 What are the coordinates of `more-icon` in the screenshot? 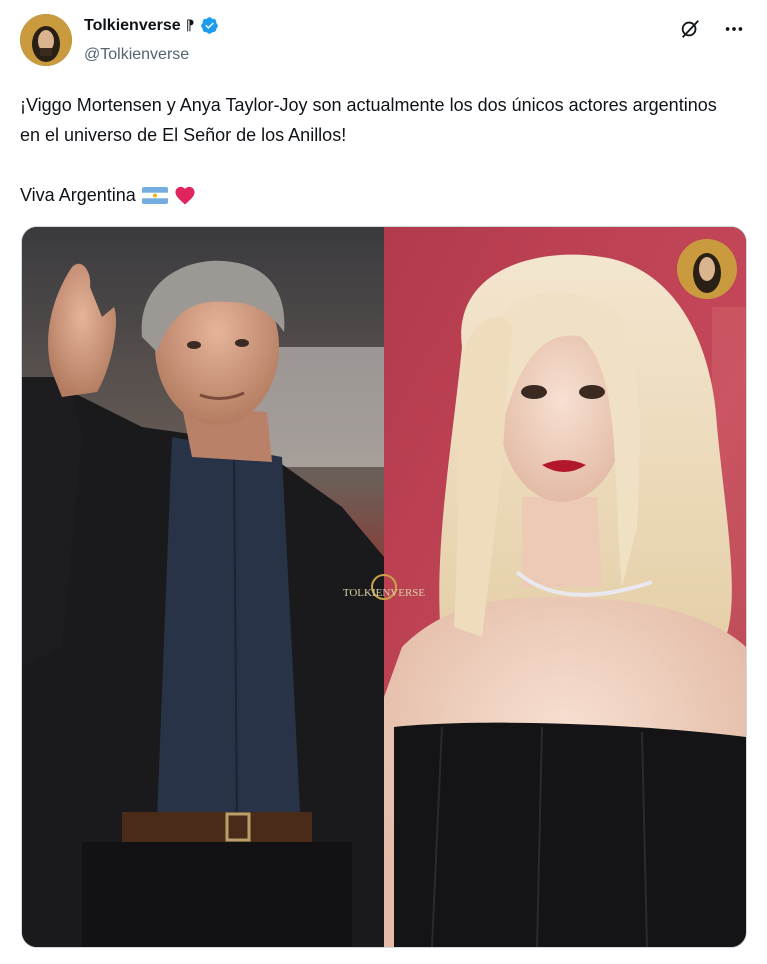 It's located at (734, 29).